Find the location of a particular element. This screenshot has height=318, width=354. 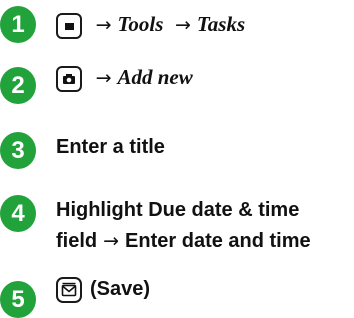

step-instruction: → Add new is located at coordinates (124, 78).